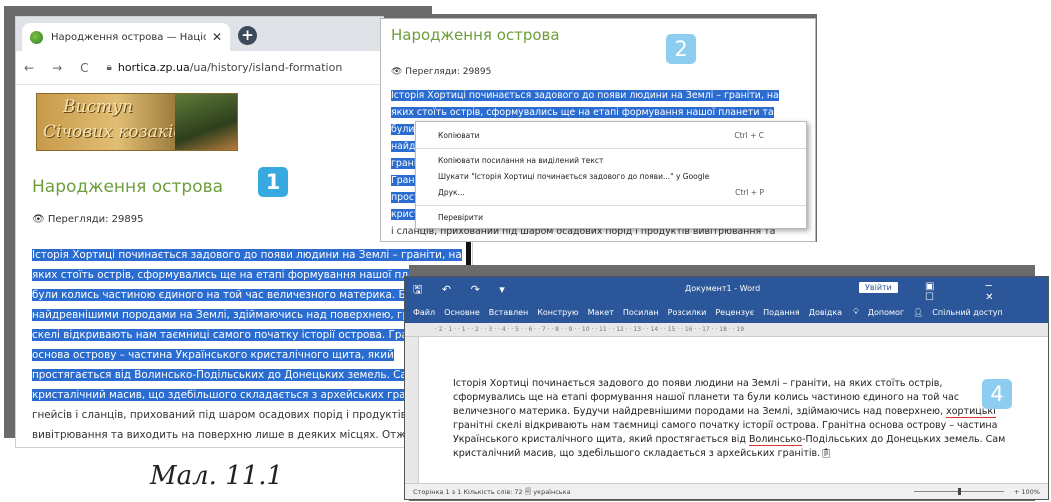  I want to click on figure-caption: Мал. 11.1, so click(217, 476).